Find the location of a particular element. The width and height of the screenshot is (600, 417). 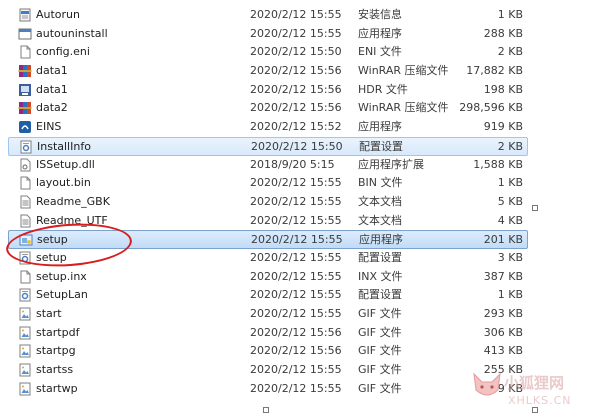

file-row: data1 2020/2/12 15:56 WinRAR 压缩文件 17,882 KB is located at coordinates (267, 71).